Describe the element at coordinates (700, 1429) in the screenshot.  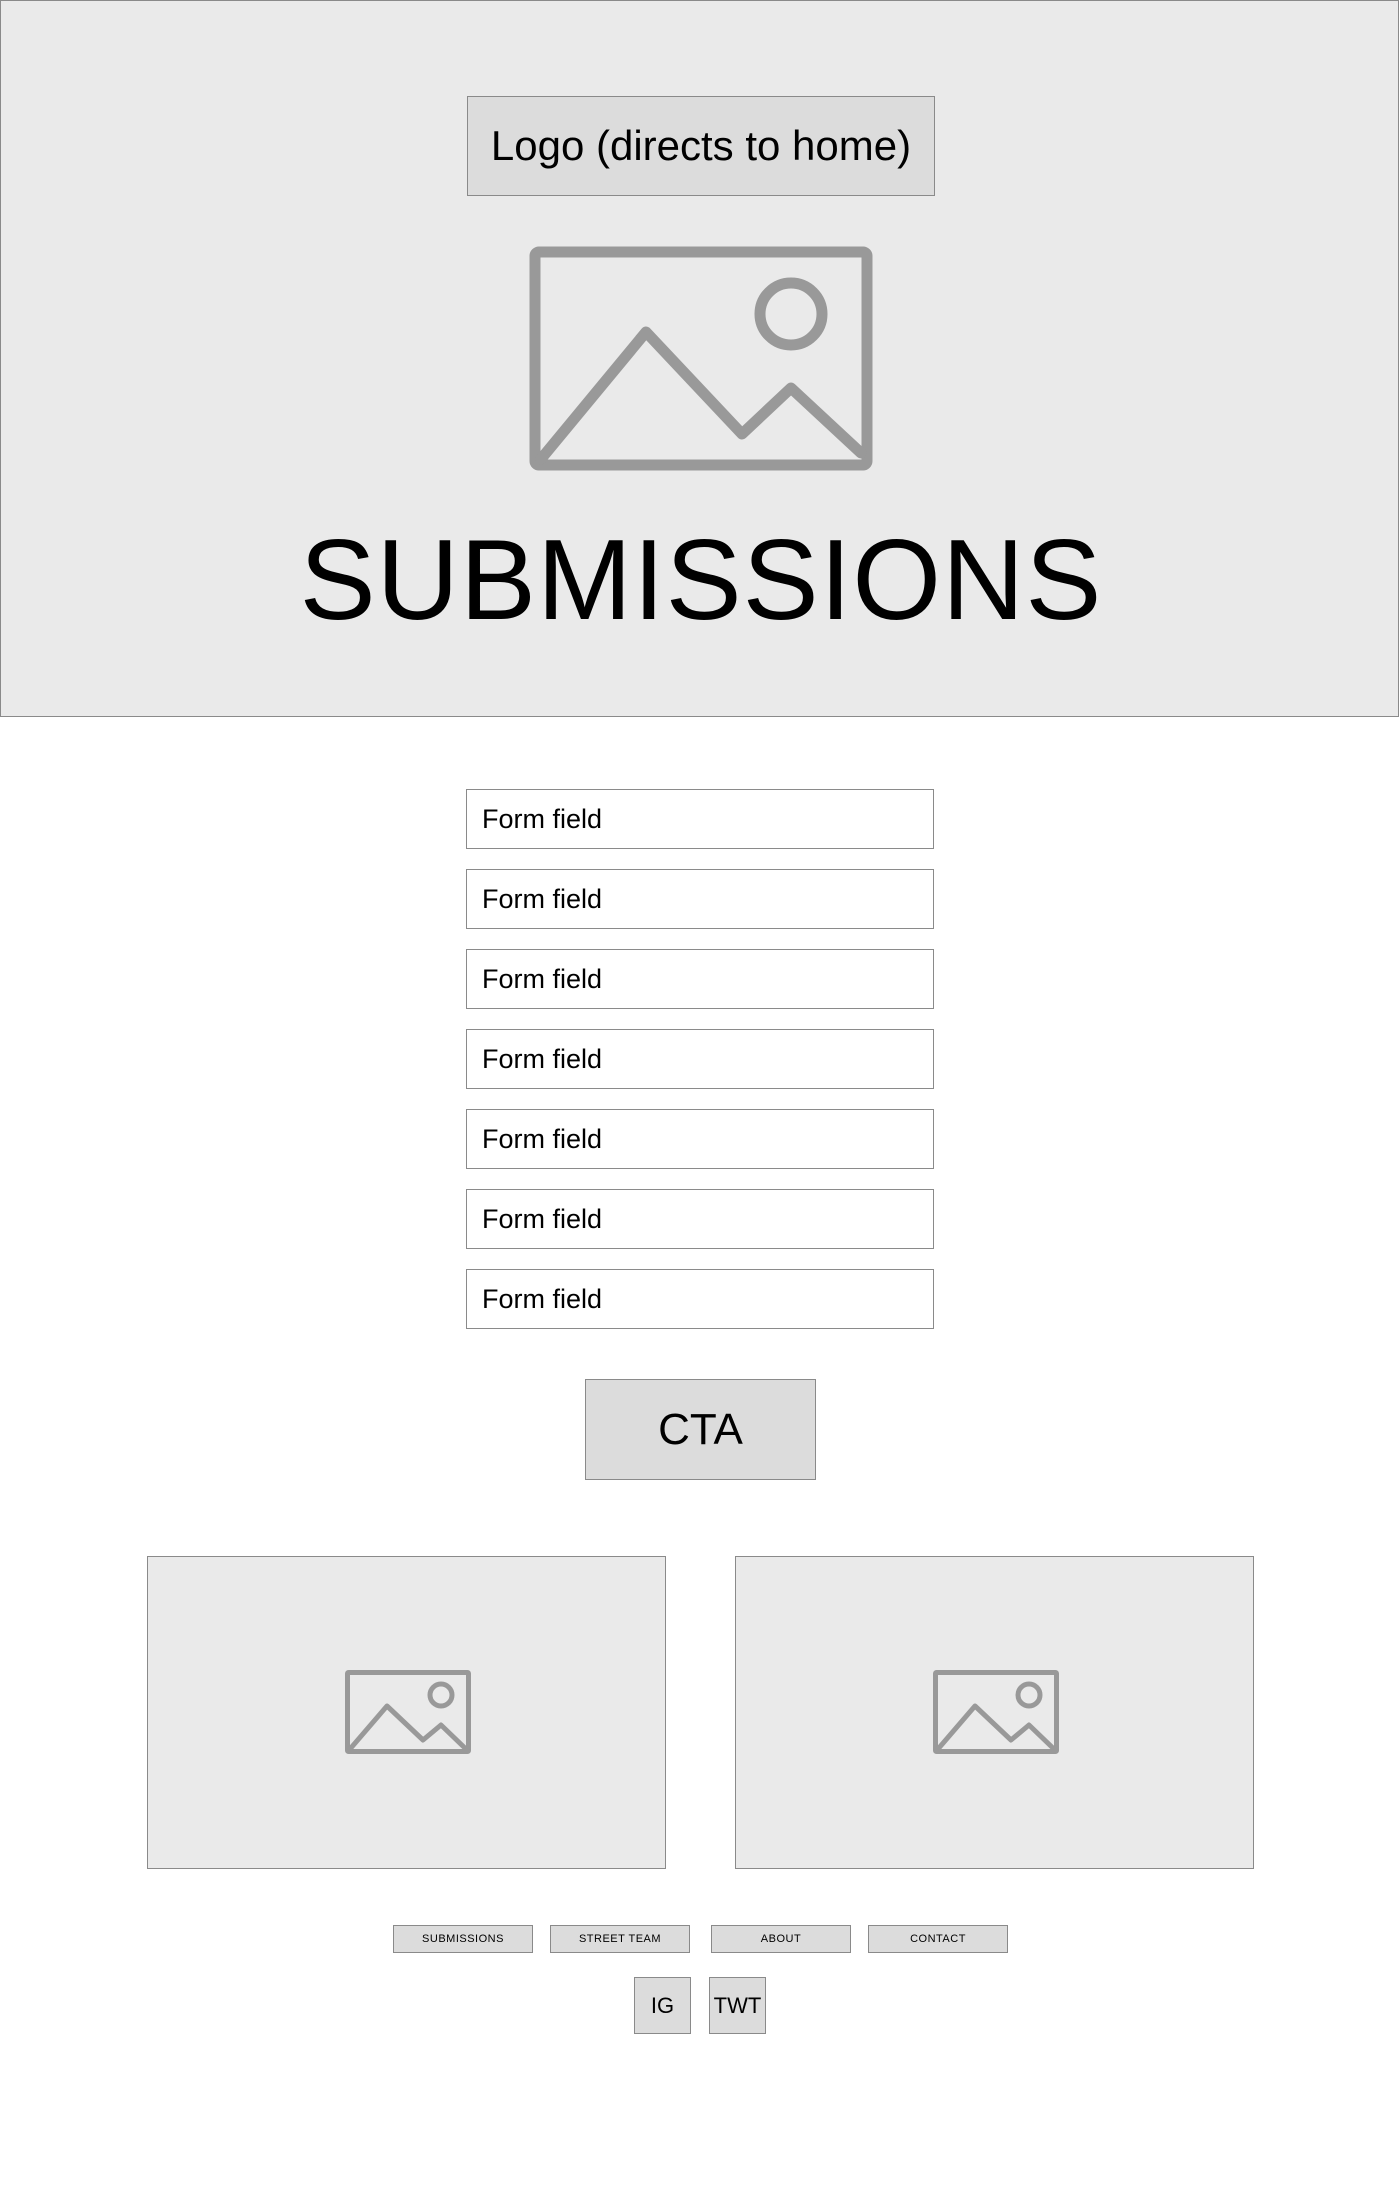
I see `cta-button: CTA` at that location.